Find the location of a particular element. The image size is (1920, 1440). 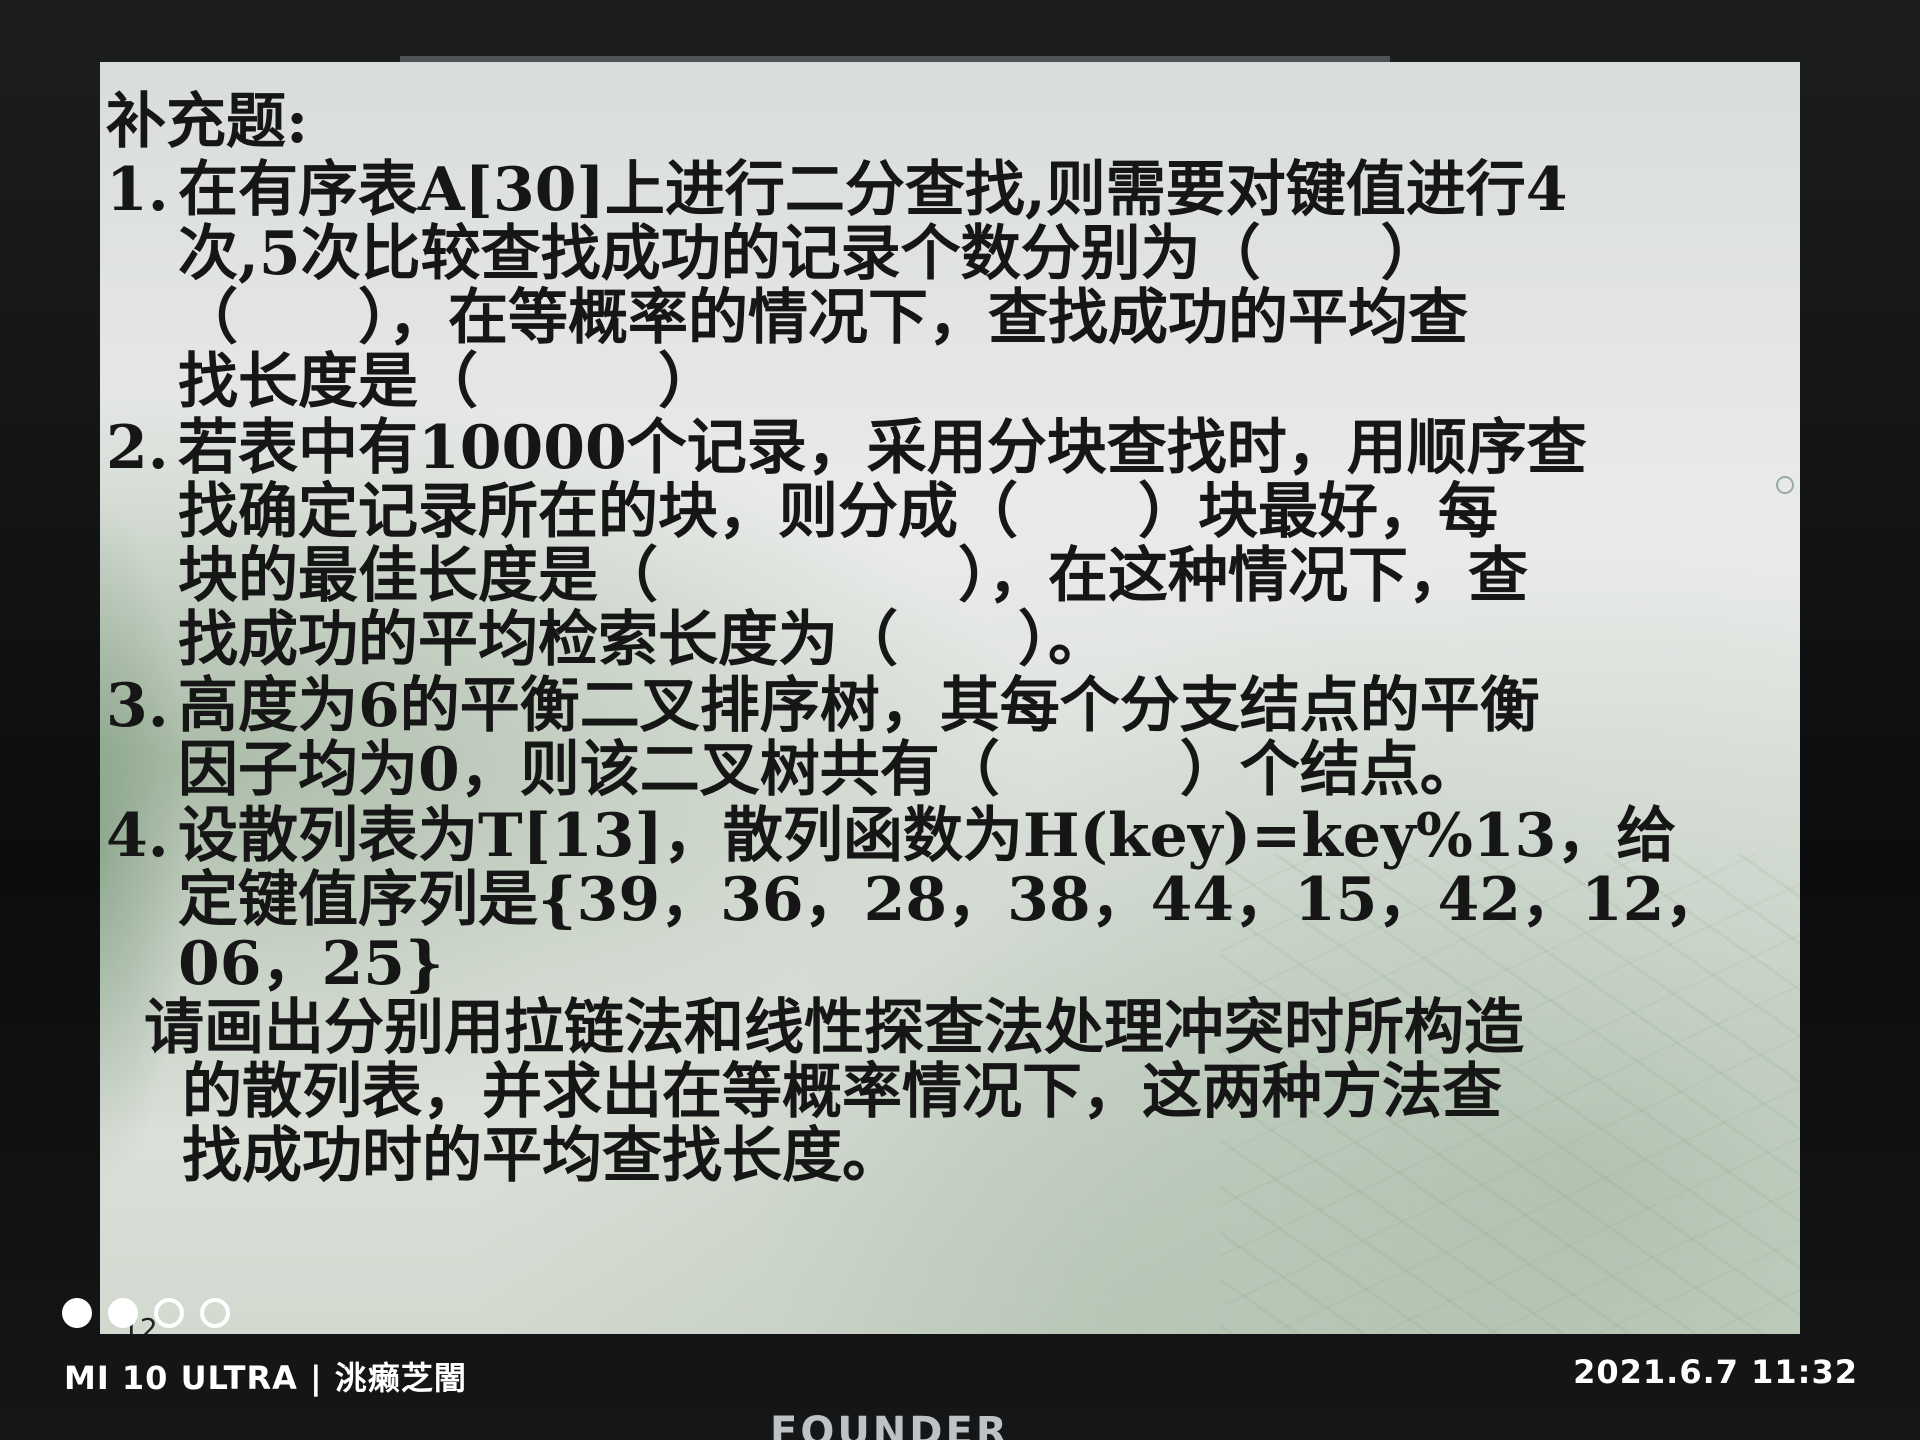

instruction-line: 请画出分别用拉链法和线性探查法处理冲突时所构造 is located at coordinates (834, 1028).